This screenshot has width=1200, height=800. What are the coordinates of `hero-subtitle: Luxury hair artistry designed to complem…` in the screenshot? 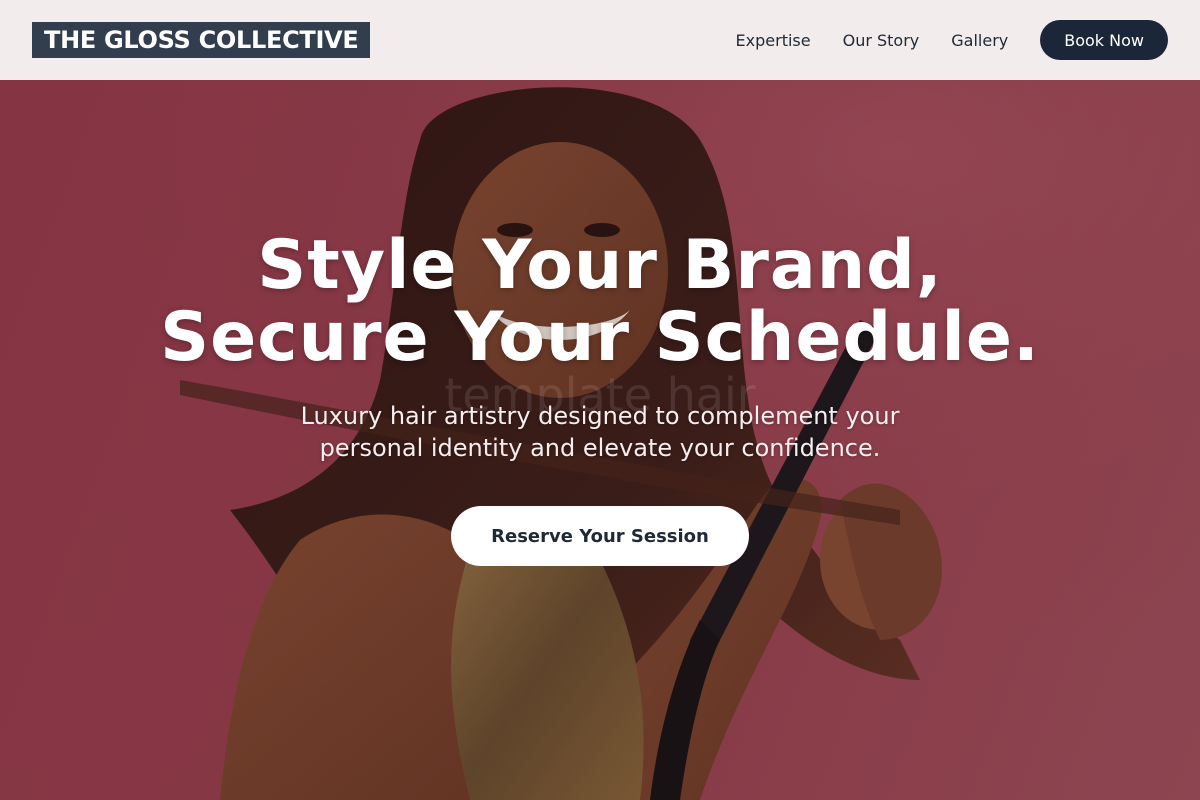 It's located at (600, 432).